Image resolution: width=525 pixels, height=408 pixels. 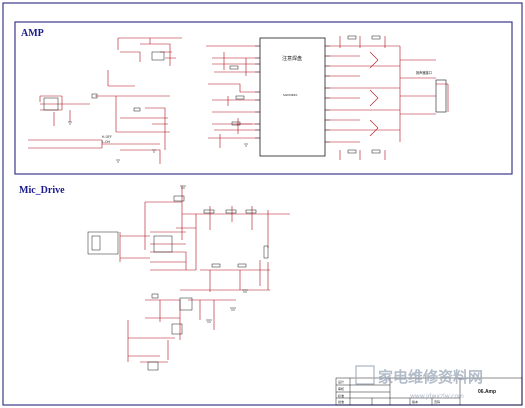 What do you see at coordinates (106, 142) in the screenshot?
I see `loh-label: L-OH` at bounding box center [106, 142].